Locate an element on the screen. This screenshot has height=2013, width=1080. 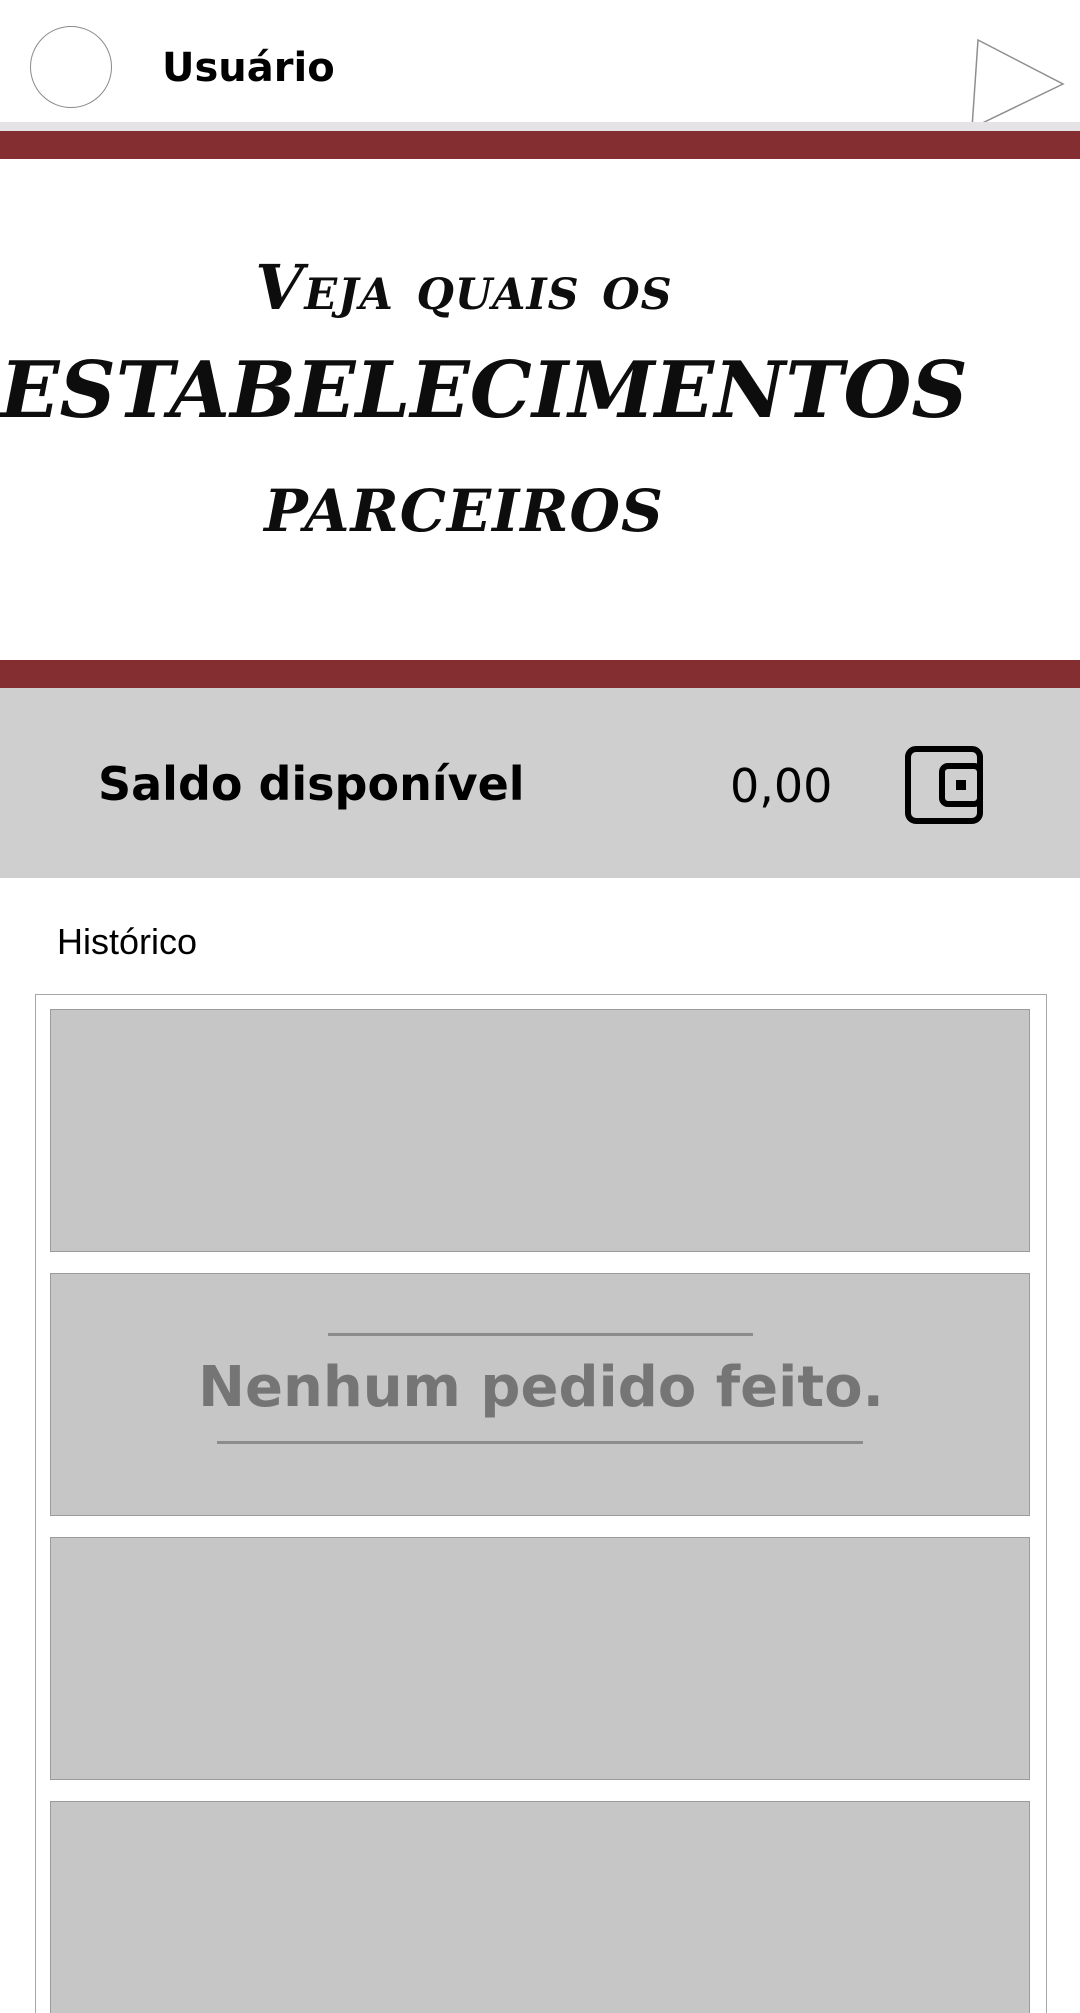
brand-bar-top is located at coordinates (540, 145).